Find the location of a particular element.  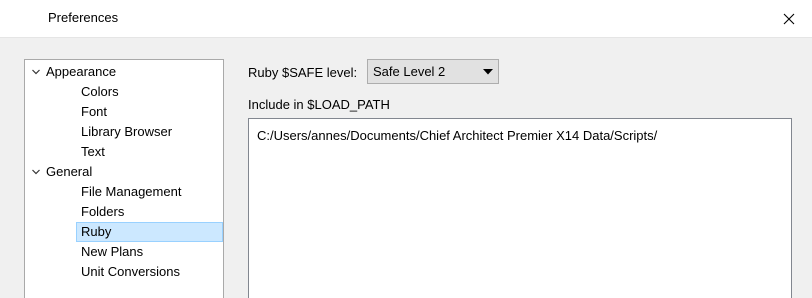

tree-item-font: Font is located at coordinates (124, 112).